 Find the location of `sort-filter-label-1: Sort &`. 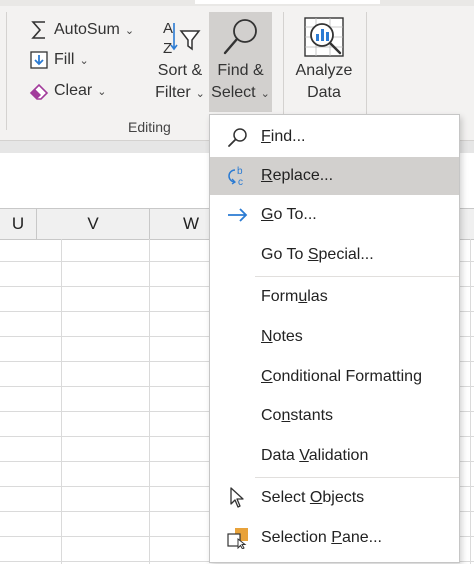

sort-filter-label-1: Sort & is located at coordinates (180, 70).